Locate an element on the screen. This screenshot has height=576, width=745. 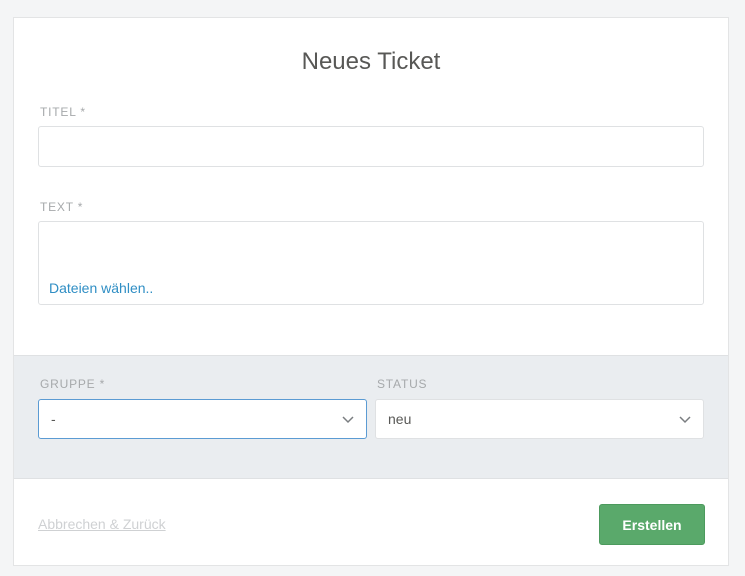
title-field-label: TITEL * is located at coordinates (63, 112).